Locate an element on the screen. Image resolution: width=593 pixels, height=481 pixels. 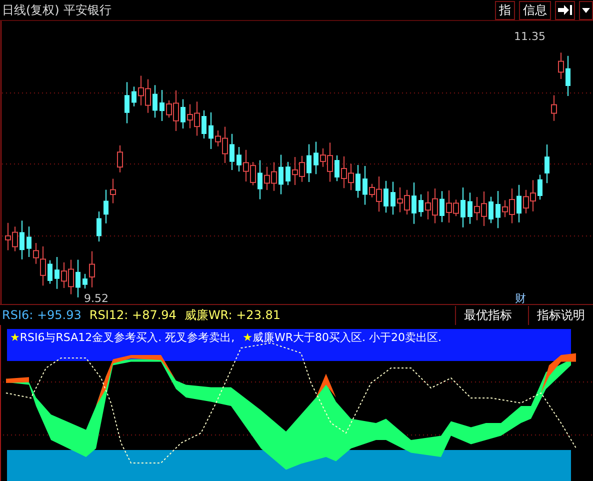
indicator-note: RSI6与RSA12金叉参考买入. 死叉参考卖出, is located at coordinates (127, 337).